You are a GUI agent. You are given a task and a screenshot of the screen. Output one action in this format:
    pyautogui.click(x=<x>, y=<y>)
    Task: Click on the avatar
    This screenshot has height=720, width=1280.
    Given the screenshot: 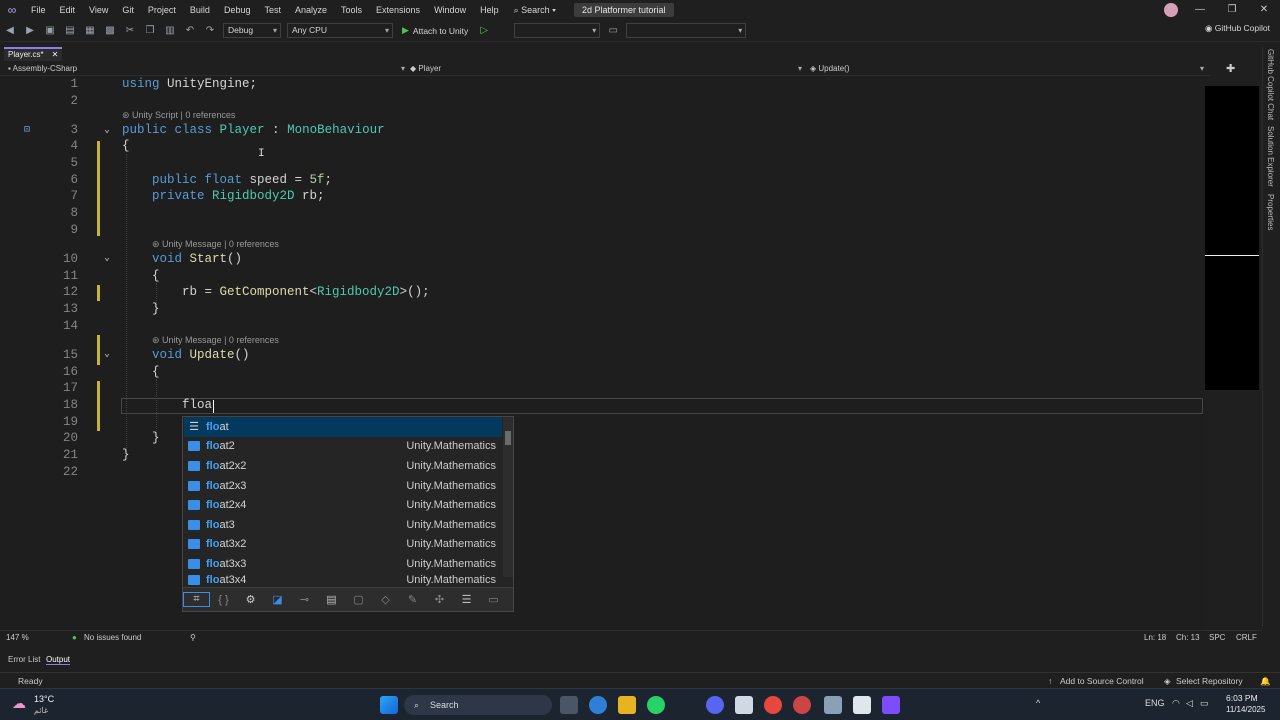 What is the action you would take?
    pyautogui.click(x=1171, y=10)
    